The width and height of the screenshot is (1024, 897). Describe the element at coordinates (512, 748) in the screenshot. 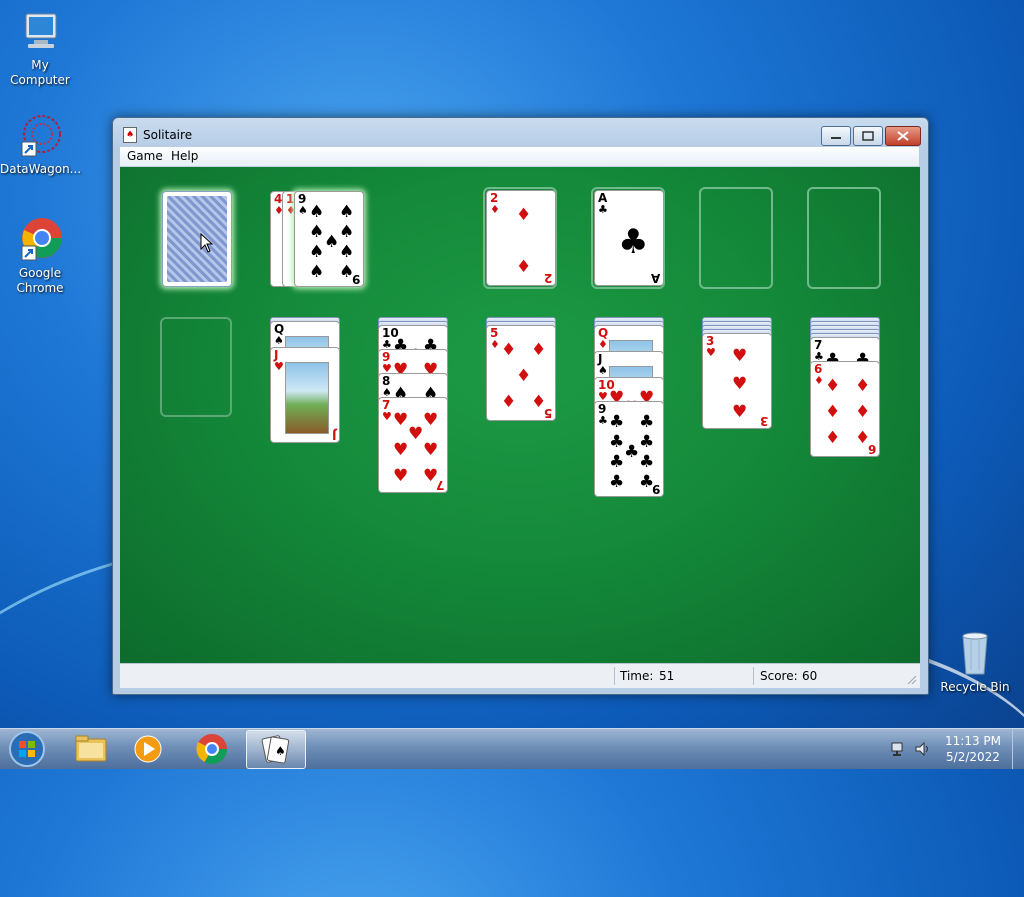

I see `taskbar: ♠ 11:13 PM 5/2/2022` at that location.